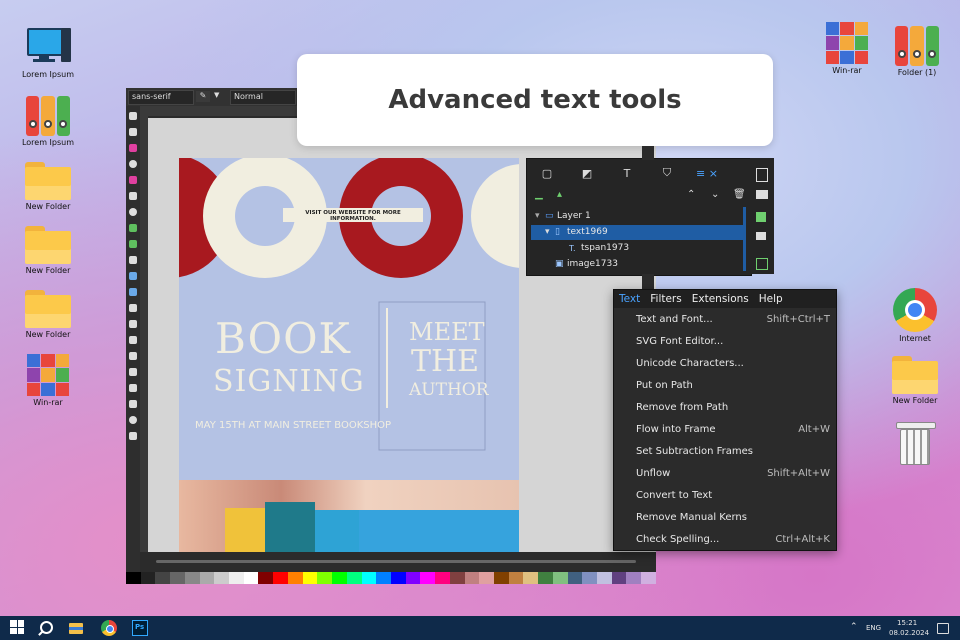  I want to click on computer-icon, so click(48, 47).